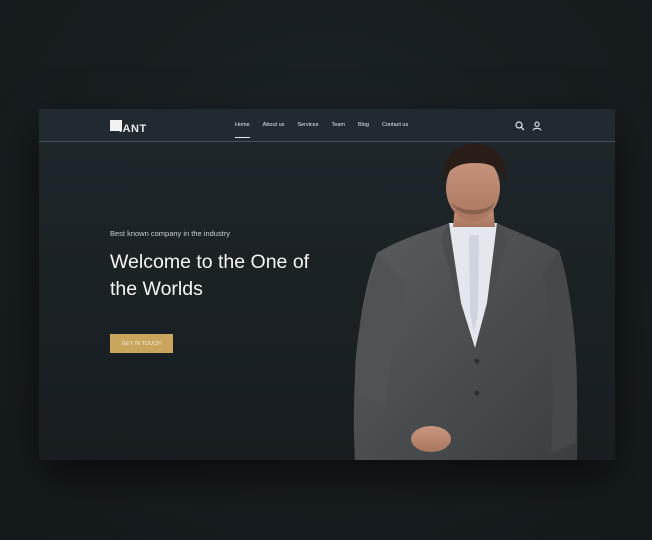  Describe the element at coordinates (274, 125) in the screenshot. I see `nav-item-about-us: About us` at that location.